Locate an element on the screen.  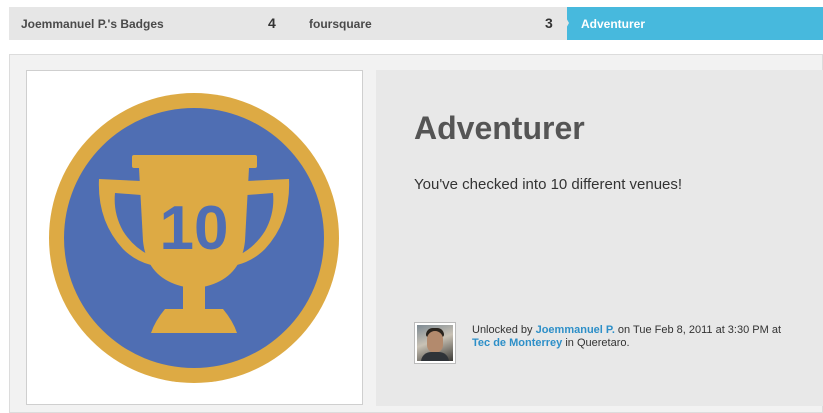
badge-title: Adventurer is located at coordinates (499, 128).